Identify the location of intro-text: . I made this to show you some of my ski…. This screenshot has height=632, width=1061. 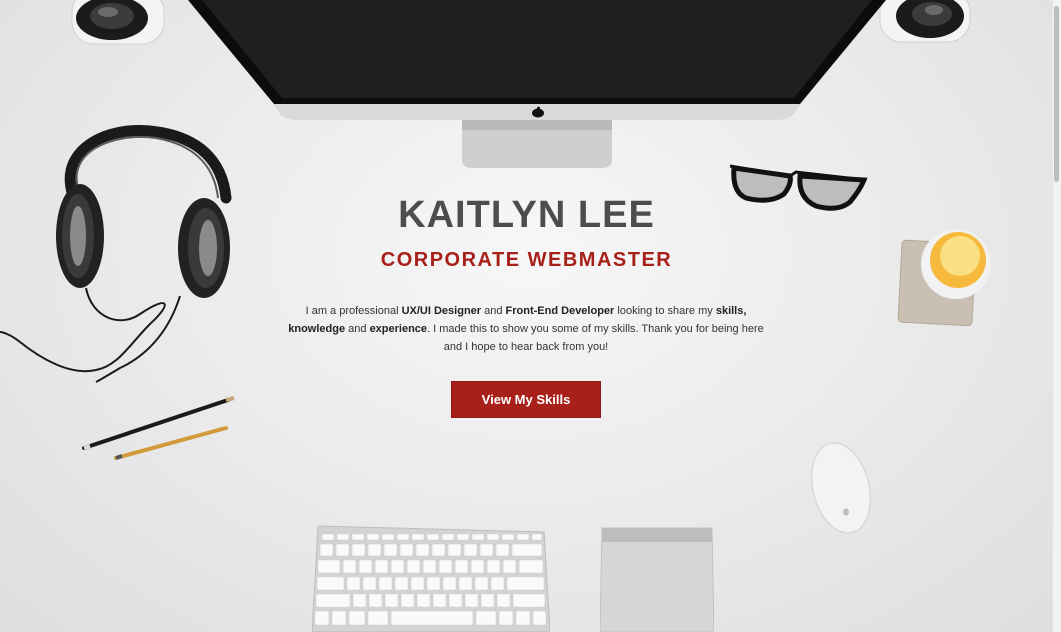
(595, 338).